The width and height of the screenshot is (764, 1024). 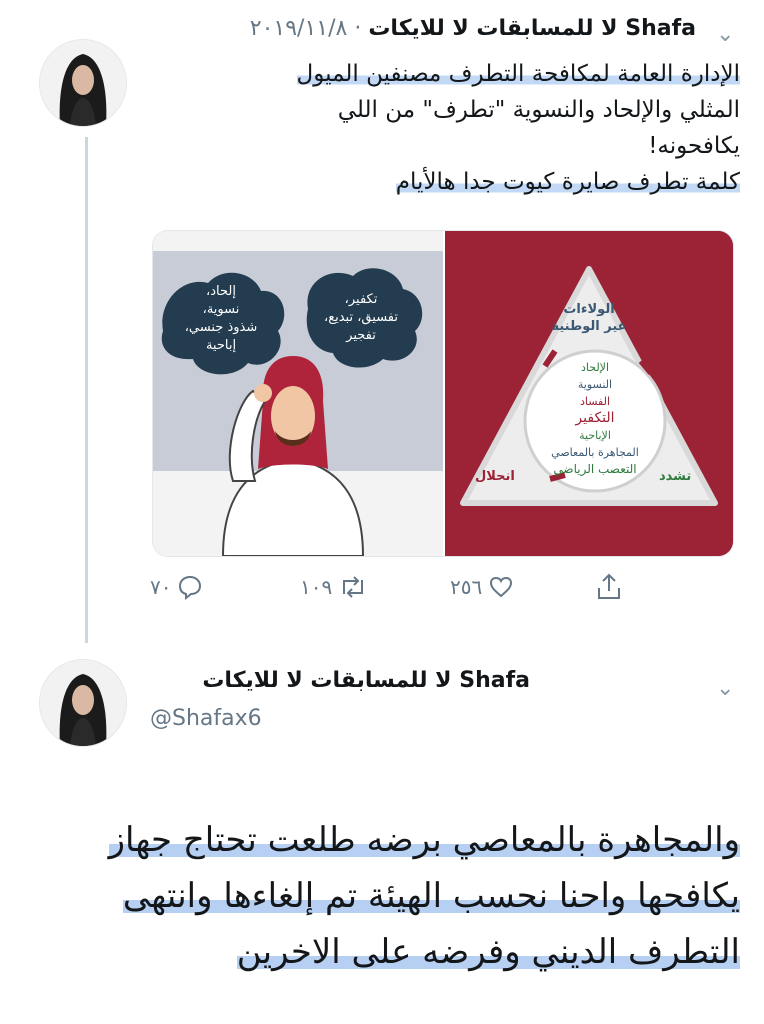 What do you see at coordinates (595, 384) in the screenshot?
I see `circle-word: النسوية` at bounding box center [595, 384].